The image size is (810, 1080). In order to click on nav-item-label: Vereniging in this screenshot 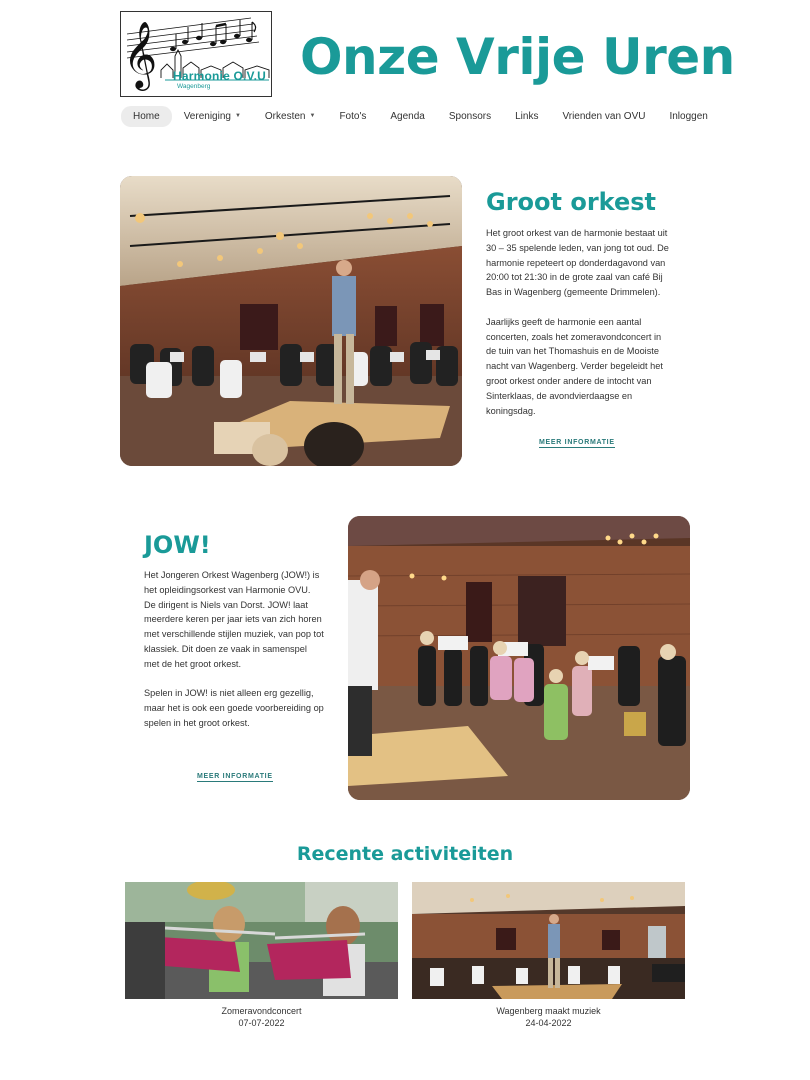, I will do `click(207, 116)`.